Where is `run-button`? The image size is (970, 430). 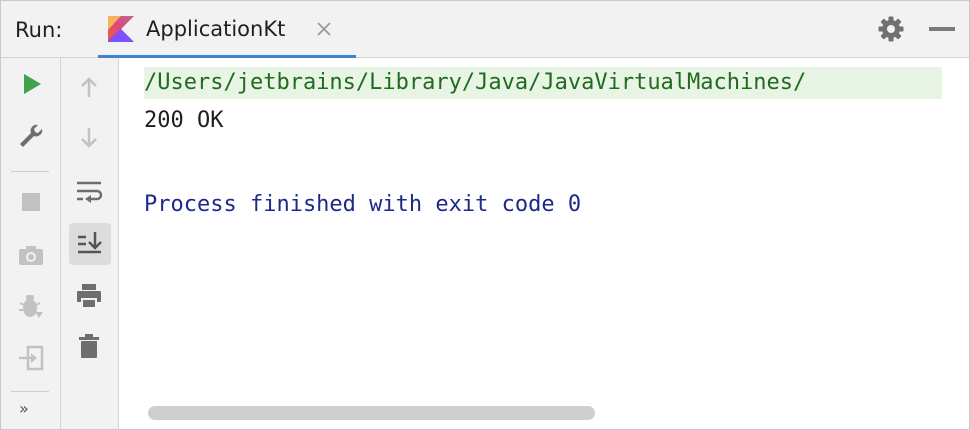 run-button is located at coordinates (31, 84).